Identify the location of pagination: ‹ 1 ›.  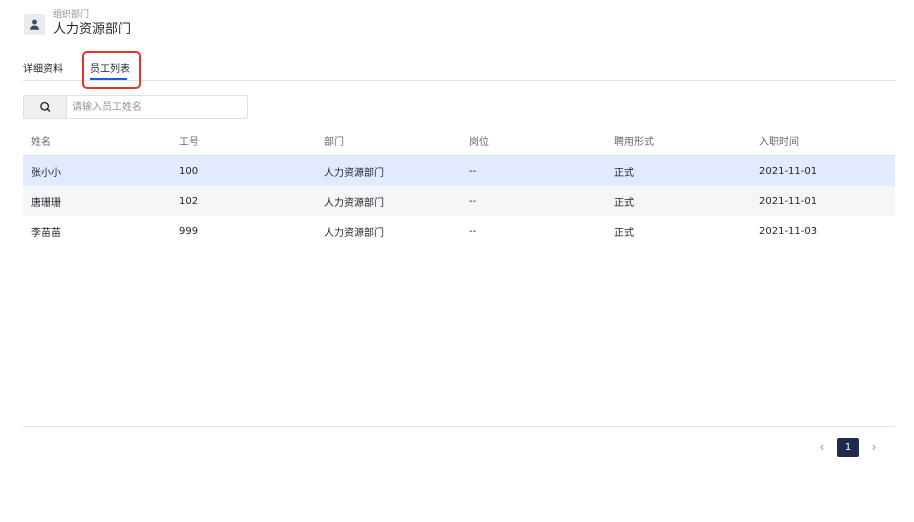
(848, 447).